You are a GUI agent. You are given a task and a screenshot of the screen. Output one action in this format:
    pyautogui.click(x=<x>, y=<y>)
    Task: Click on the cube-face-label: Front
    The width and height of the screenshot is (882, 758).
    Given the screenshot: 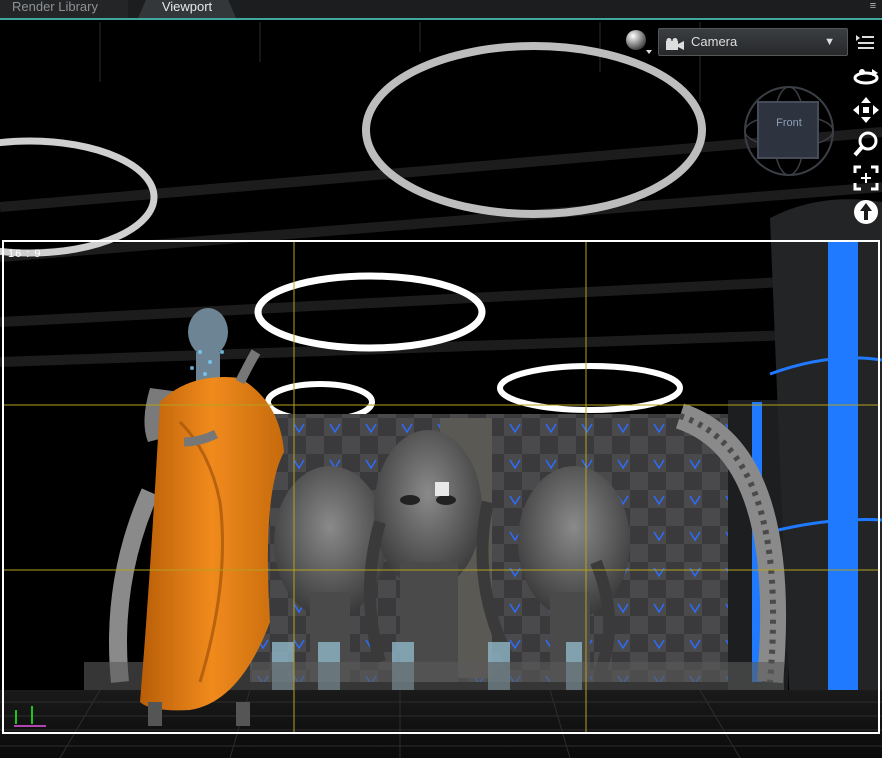 What is the action you would take?
    pyautogui.click(x=789, y=123)
    